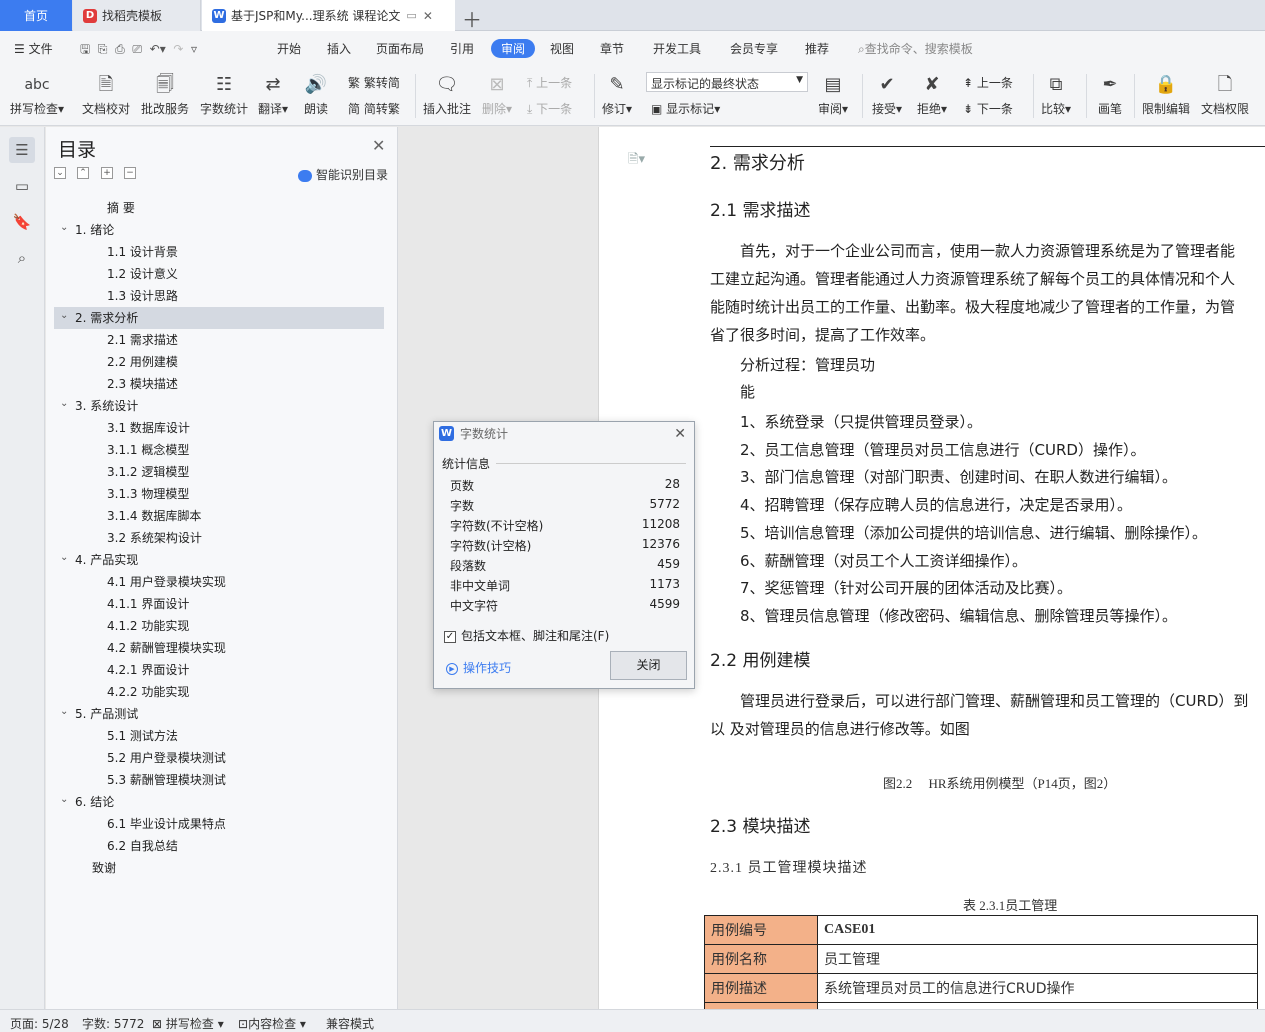 This screenshot has height=1032, width=1265. I want to click on word-count-button: ☷ 字数统计, so click(224, 93).